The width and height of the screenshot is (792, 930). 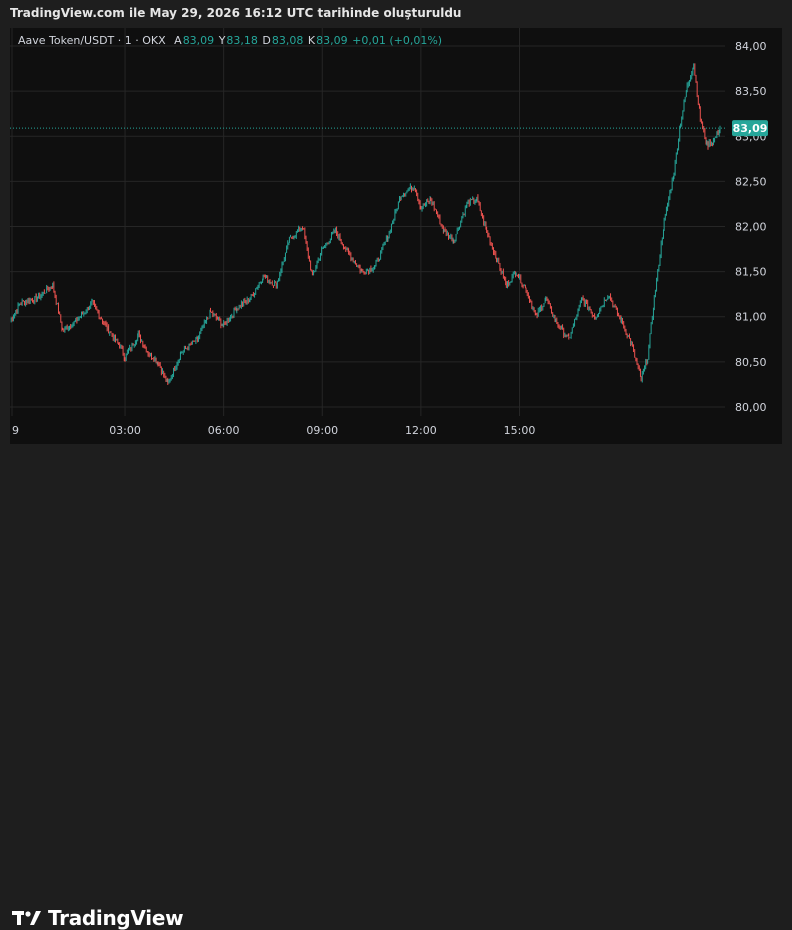 What do you see at coordinates (116, 918) in the screenshot?
I see `brand-name: TradingView` at bounding box center [116, 918].